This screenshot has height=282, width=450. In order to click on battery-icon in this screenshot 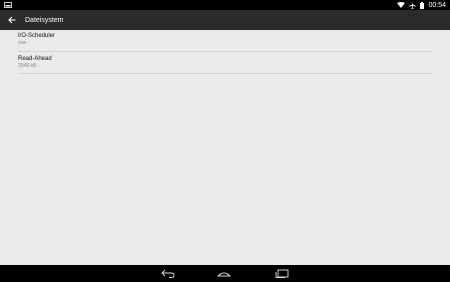, I will do `click(422, 5)`.